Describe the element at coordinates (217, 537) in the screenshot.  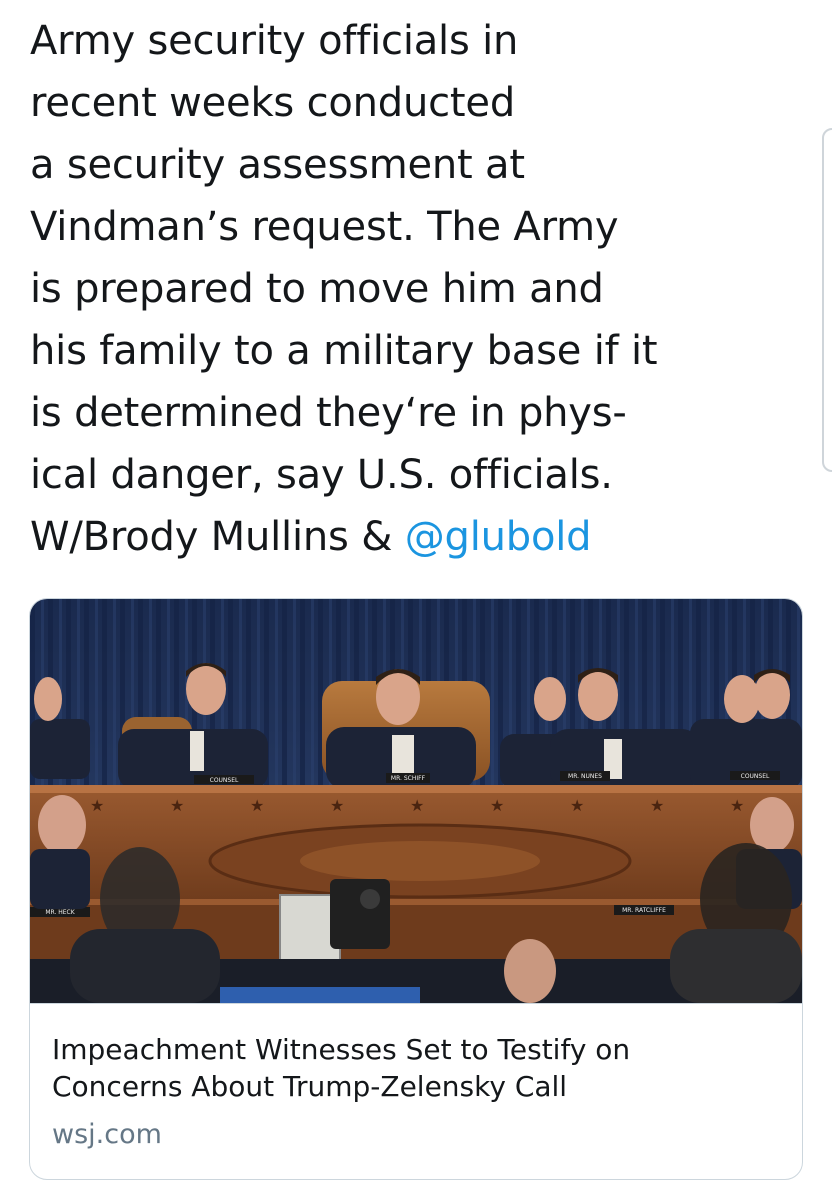
I see `tweet-byline: W/Brody Mullins &` at that location.